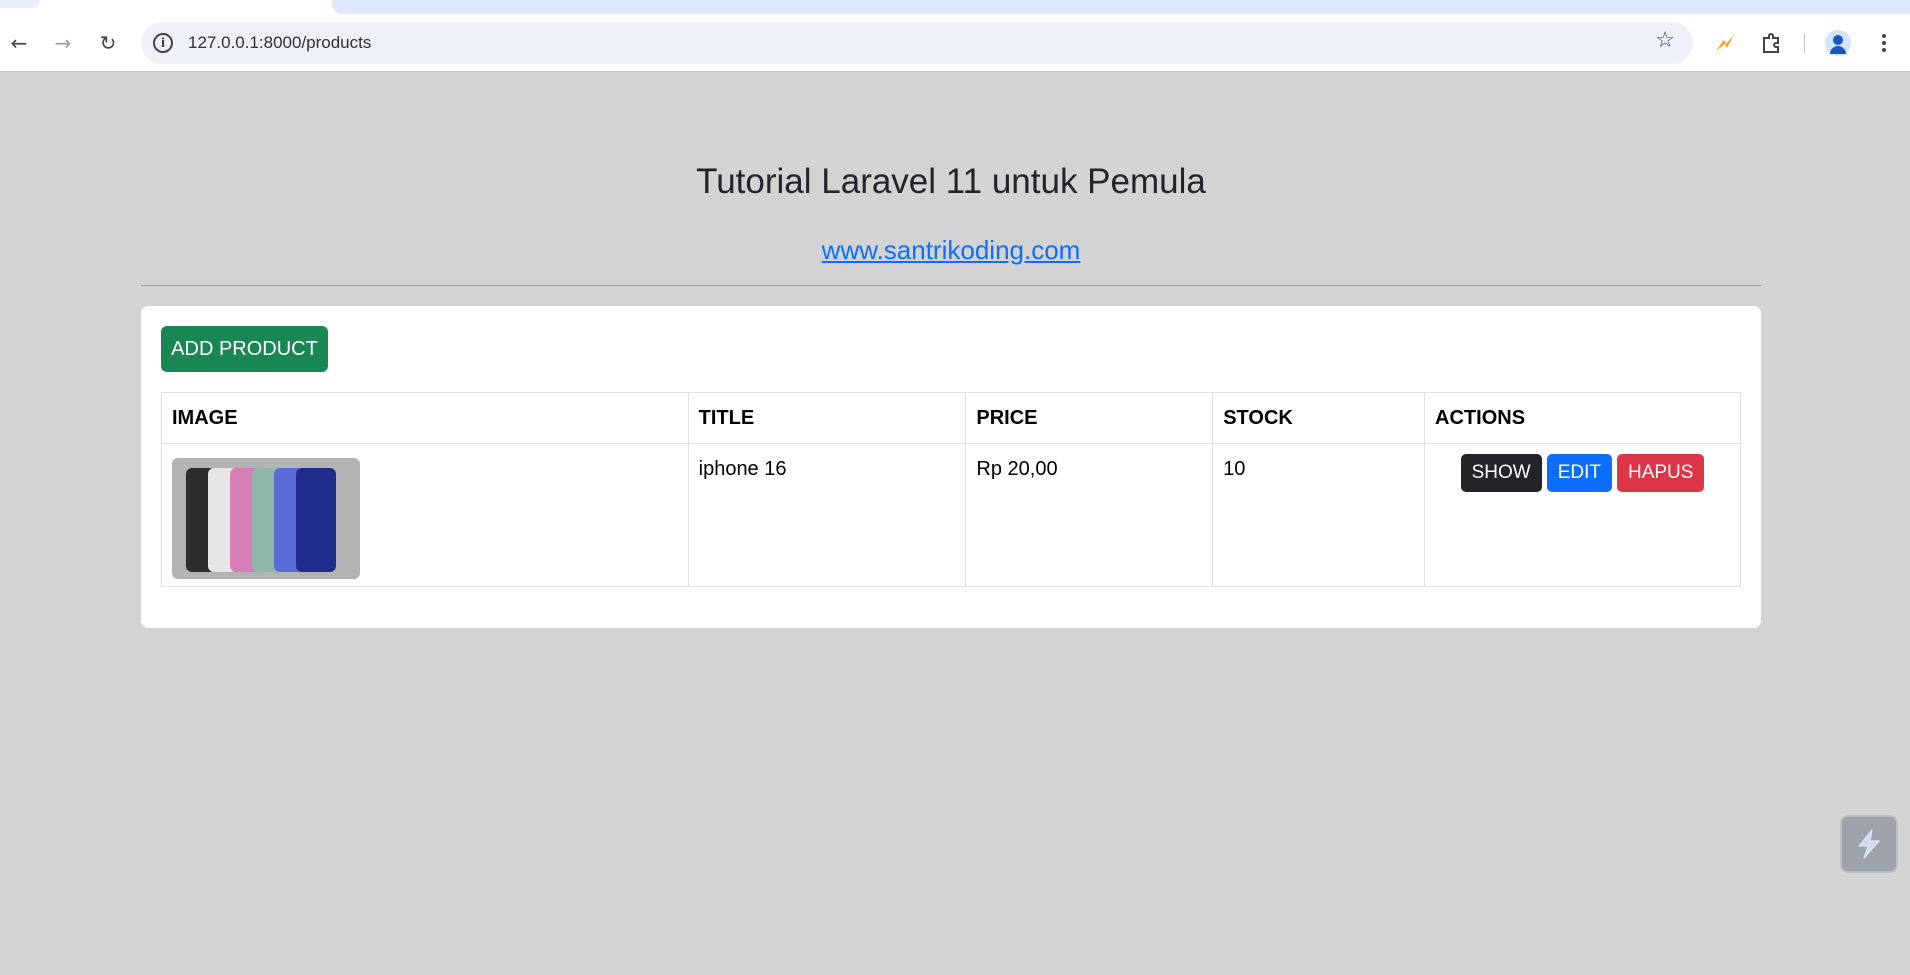  Describe the element at coordinates (827, 418) in the screenshot. I see `column-header-title: TITLE` at that location.